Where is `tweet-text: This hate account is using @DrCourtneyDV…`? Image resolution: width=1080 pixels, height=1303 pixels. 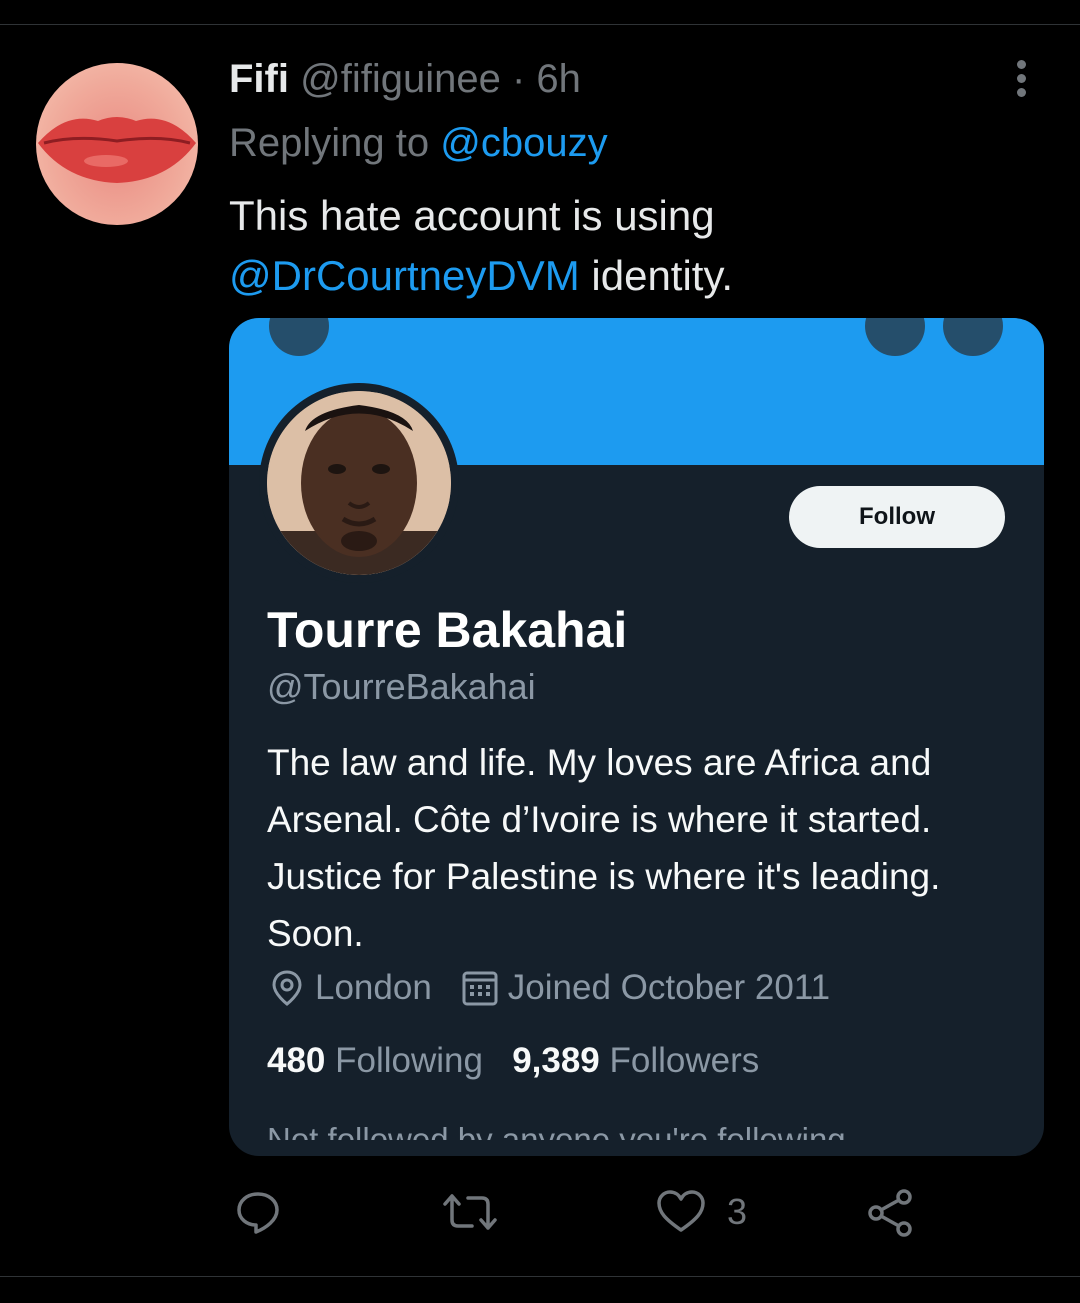 tweet-text: This hate account is using @DrCourtneyDV… is located at coordinates (629, 246).